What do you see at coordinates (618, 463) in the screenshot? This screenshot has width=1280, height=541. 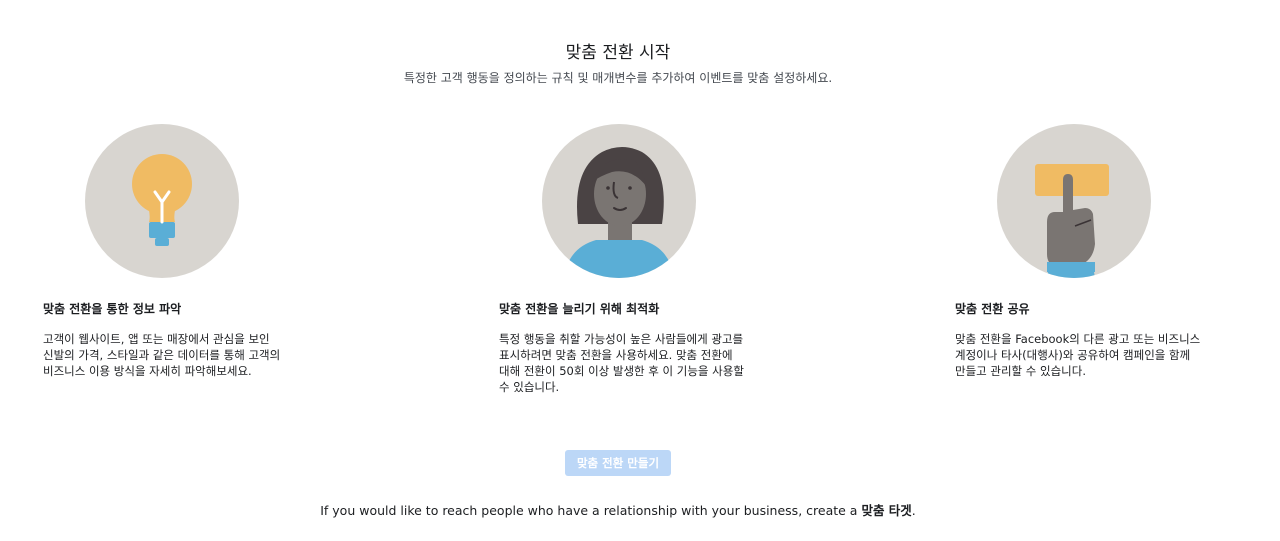 I see `create-custom-conversion-button: 맞춤 전환 만들기` at bounding box center [618, 463].